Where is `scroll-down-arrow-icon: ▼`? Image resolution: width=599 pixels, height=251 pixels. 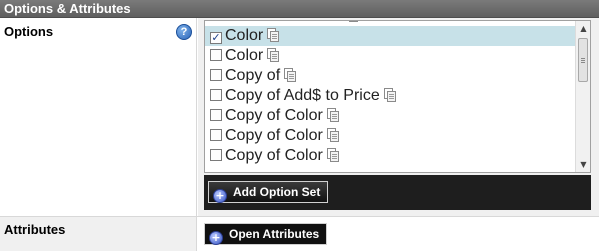 scroll-down-arrow-icon: ▼ is located at coordinates (583, 164).